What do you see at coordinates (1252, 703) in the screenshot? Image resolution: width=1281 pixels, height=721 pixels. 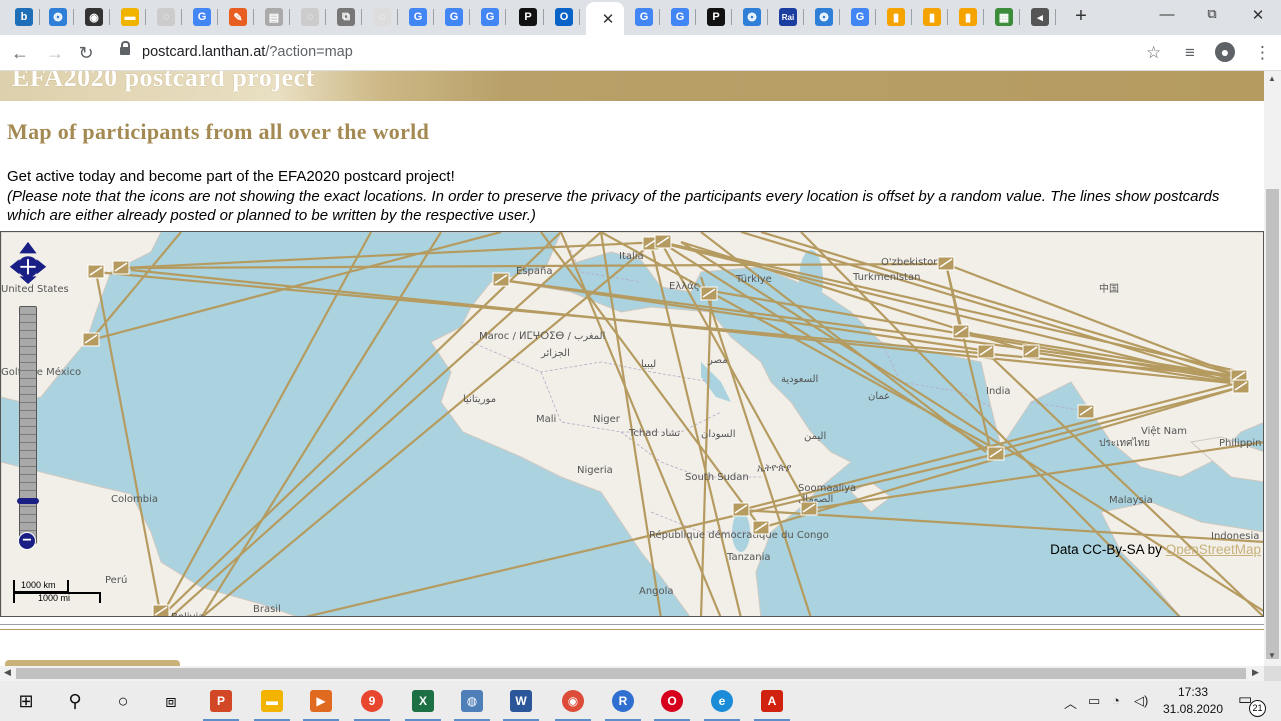 I see `notification-icon: ▭ 21` at bounding box center [1252, 703].